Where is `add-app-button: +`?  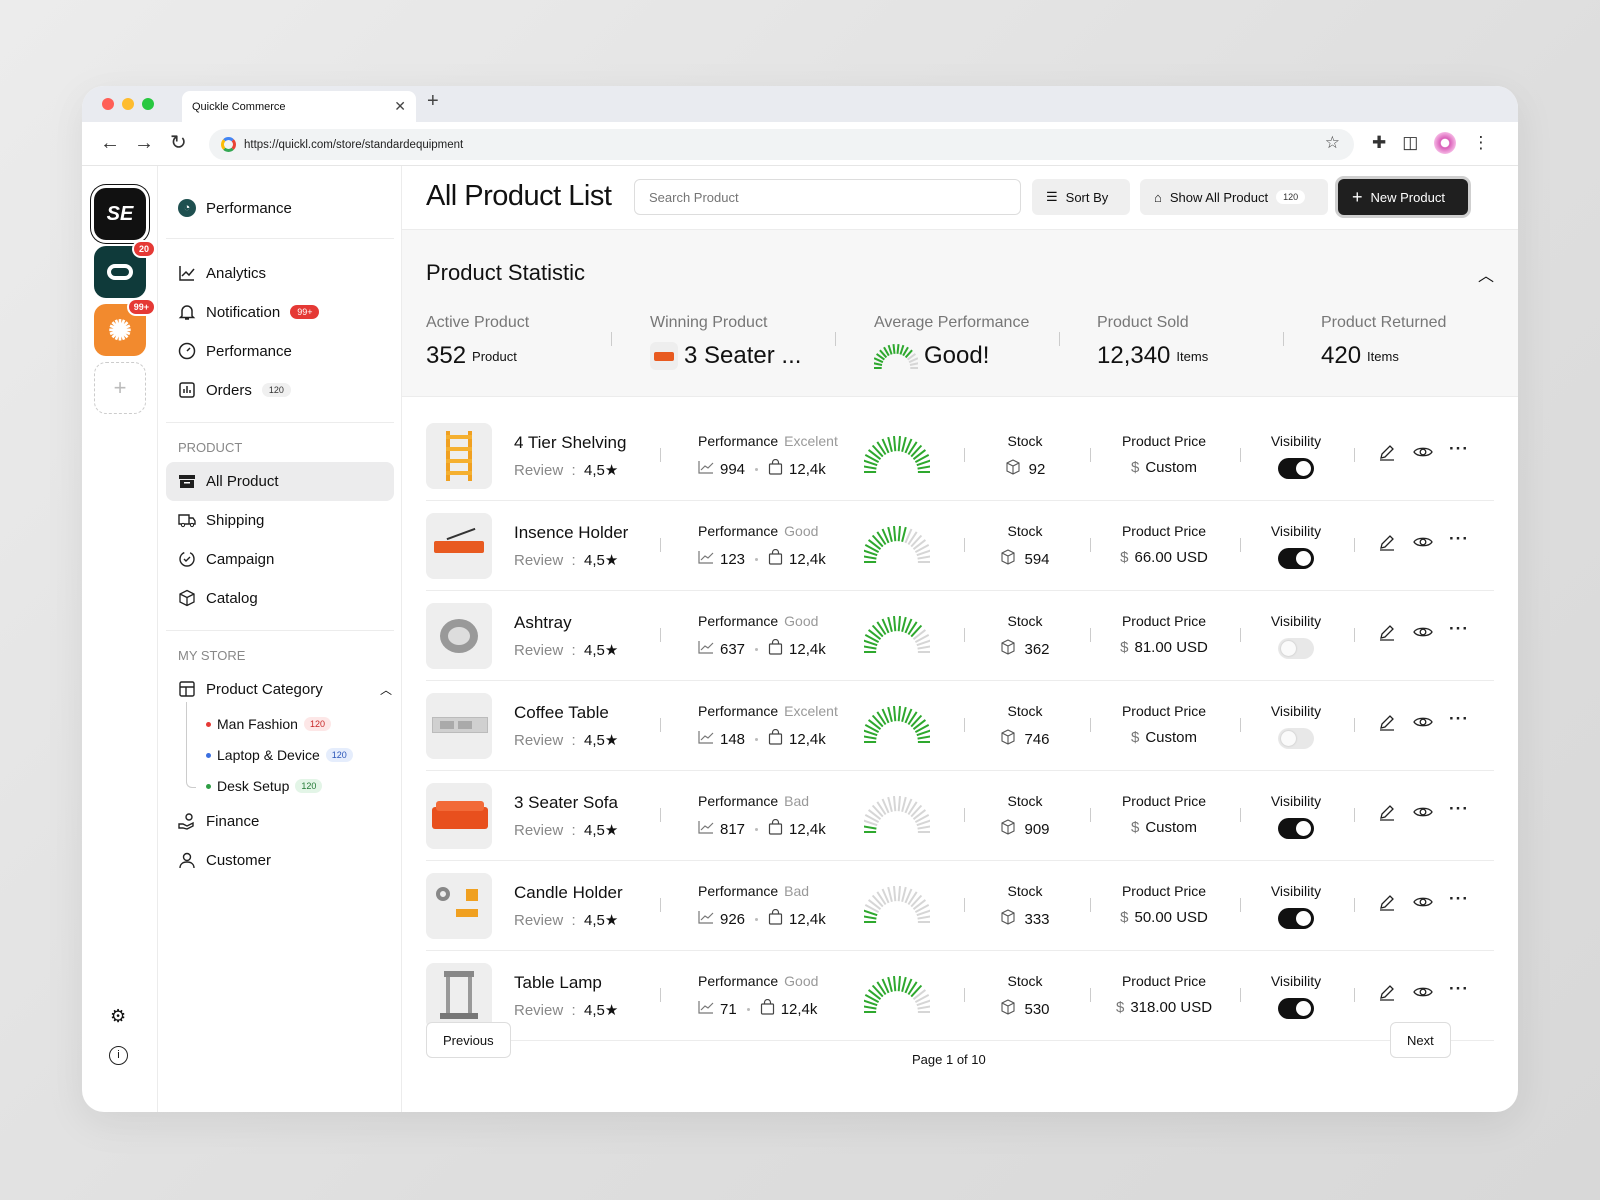
add-app-button: + is located at coordinates (120, 388).